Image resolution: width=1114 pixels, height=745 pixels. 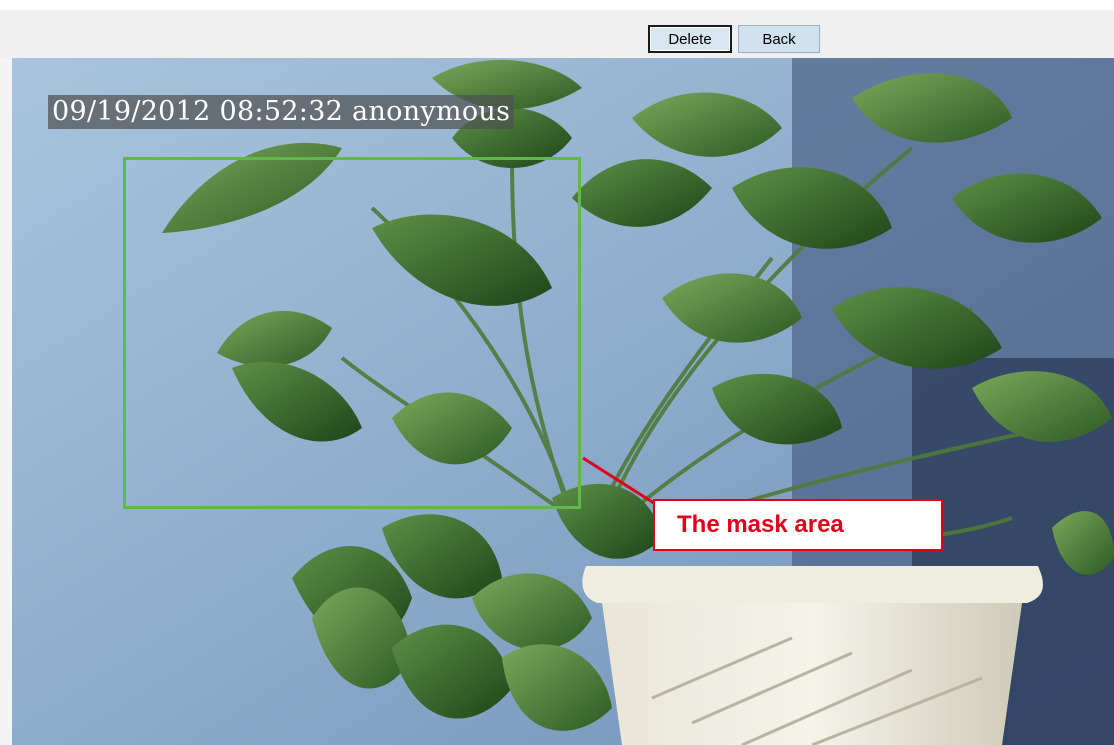 I want to click on delete-button: Delete, so click(x=690, y=39).